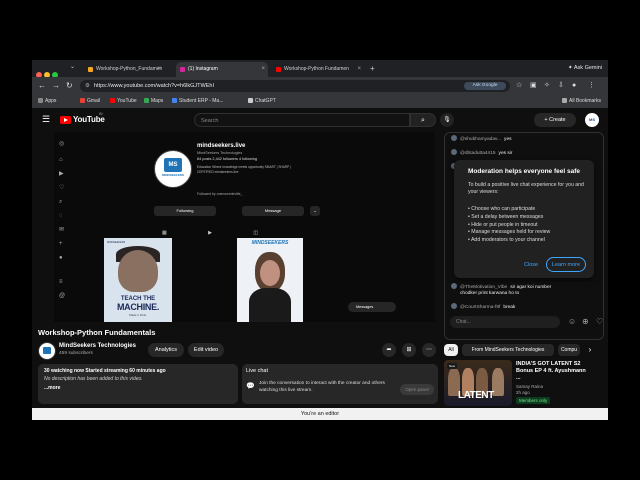 This screenshot has height=480, width=640. Describe the element at coordinates (166, 350) in the screenshot. I see `analytics-button: Analytics` at that location.